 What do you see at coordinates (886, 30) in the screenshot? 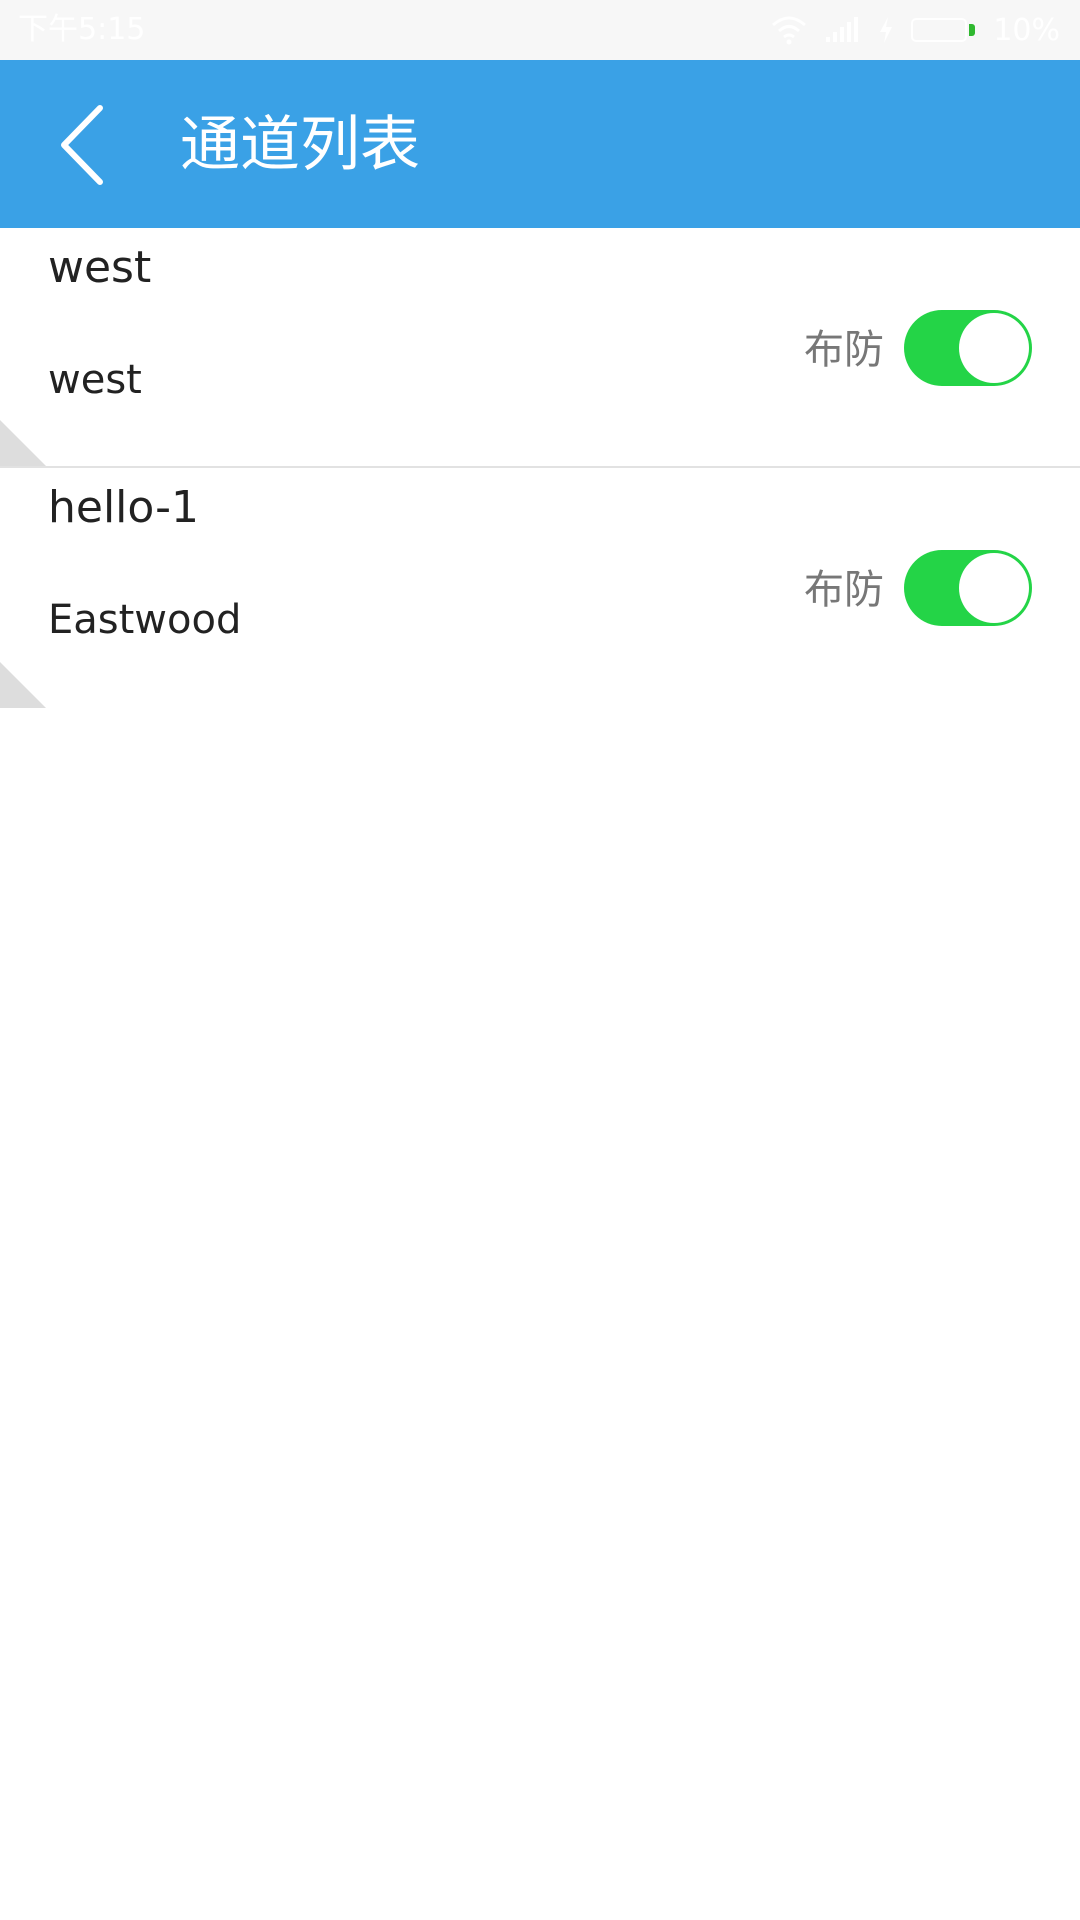
I see `charging-icon` at bounding box center [886, 30].